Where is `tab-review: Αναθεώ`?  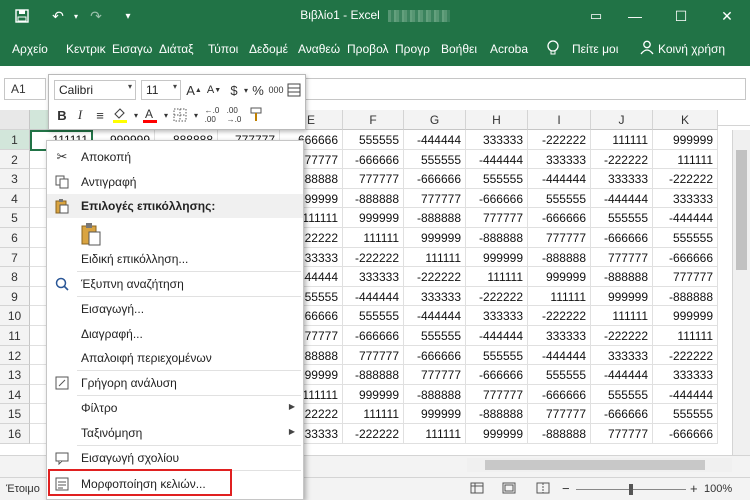 tab-review: Αναθεώ is located at coordinates (319, 49).